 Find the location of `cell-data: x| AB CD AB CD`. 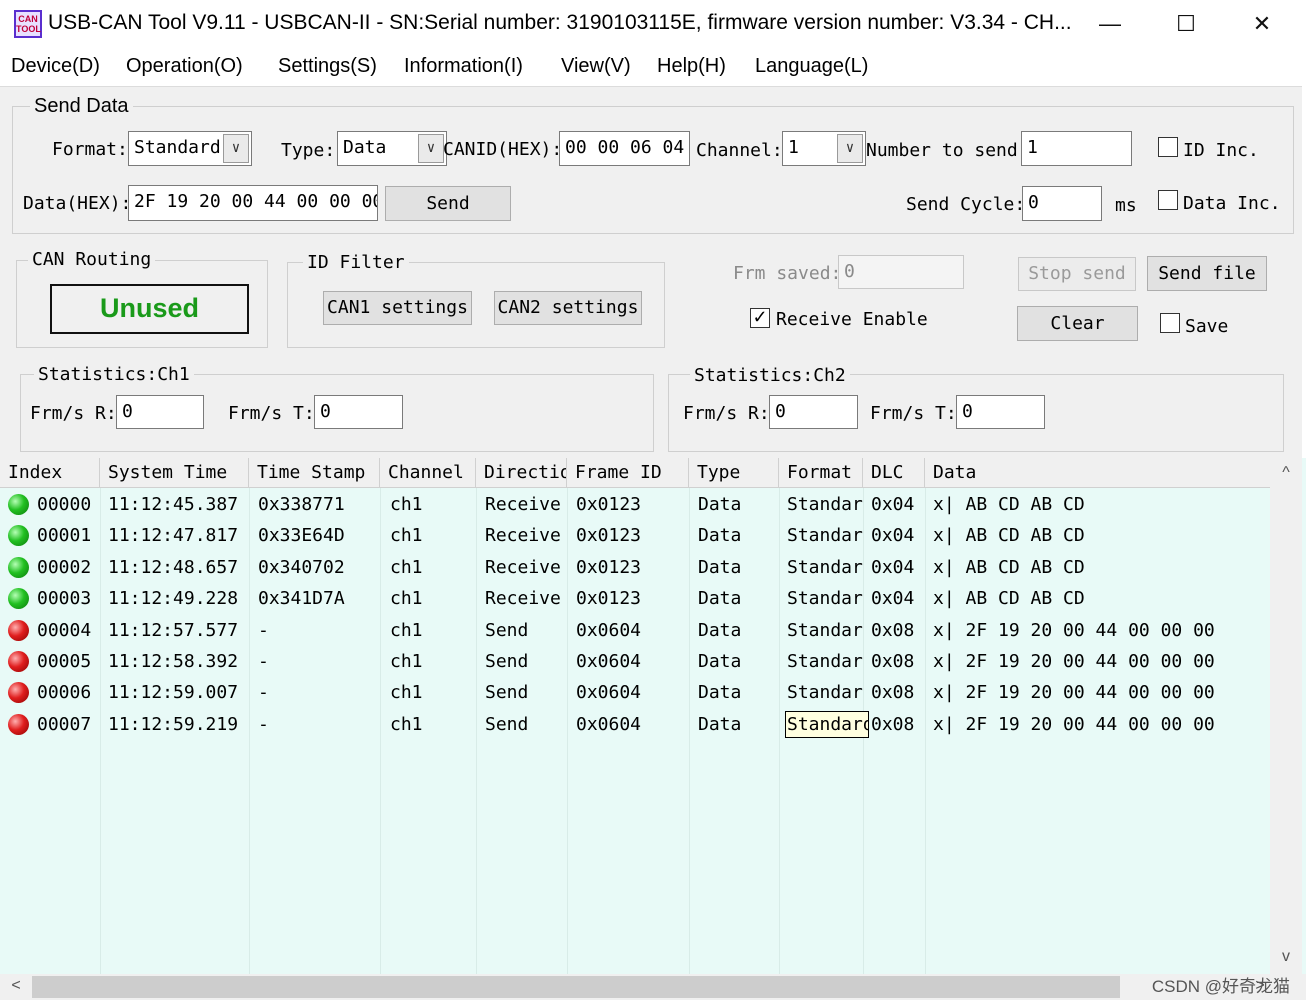

cell-data: x| AB CD AB CD is located at coordinates (1009, 536).